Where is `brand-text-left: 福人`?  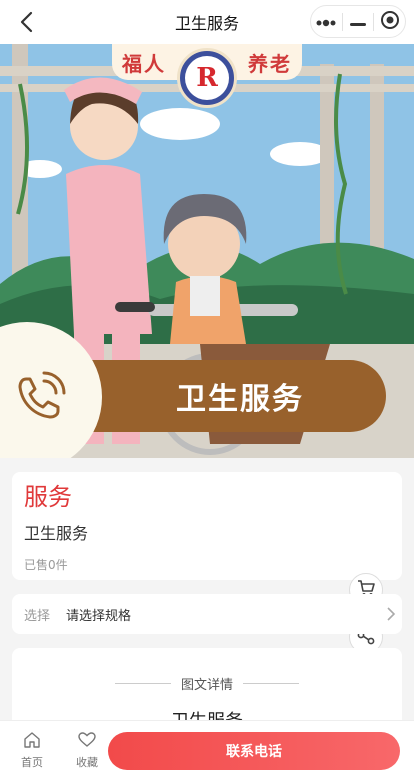 brand-text-left: 福人 is located at coordinates (144, 63).